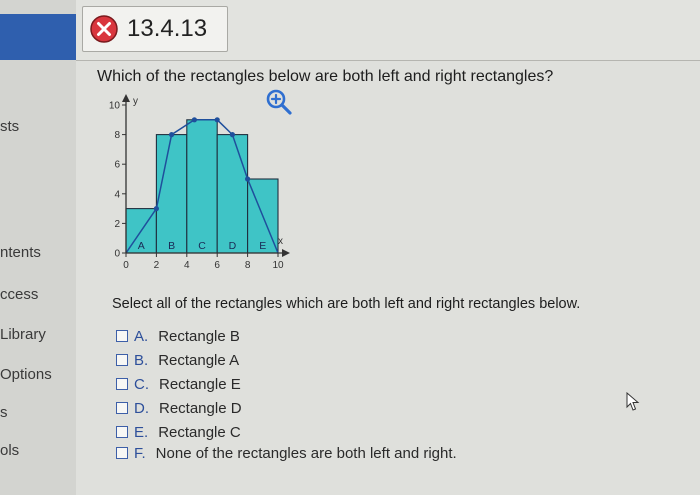 The width and height of the screenshot is (700, 495). Describe the element at coordinates (248, 265) in the screenshot. I see `x-tick-label: 8` at that location.